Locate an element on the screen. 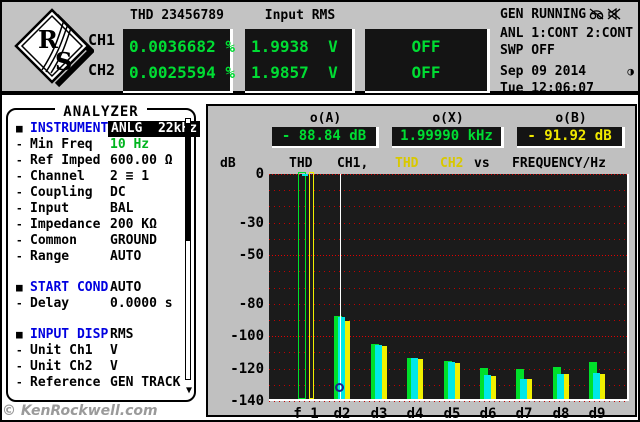 The height and width of the screenshot is (422, 640). input-rms-ch1-value: 1.9938 V is located at coordinates (294, 46).